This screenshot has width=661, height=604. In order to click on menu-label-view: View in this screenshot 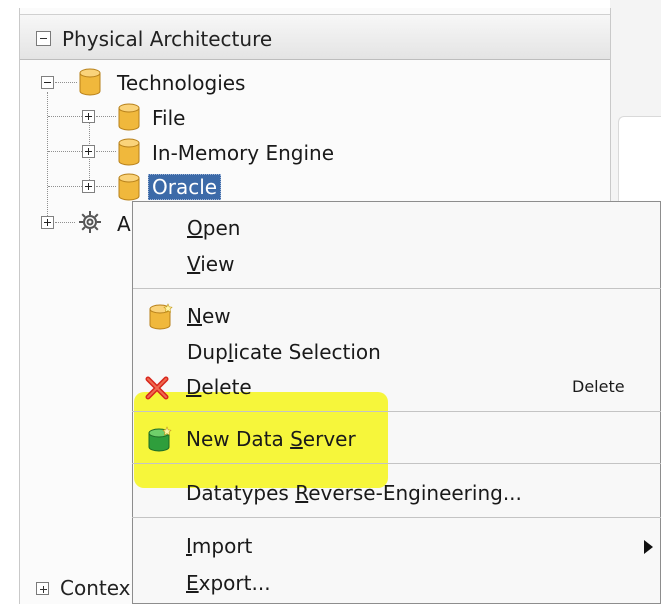, I will do `click(211, 264)`.